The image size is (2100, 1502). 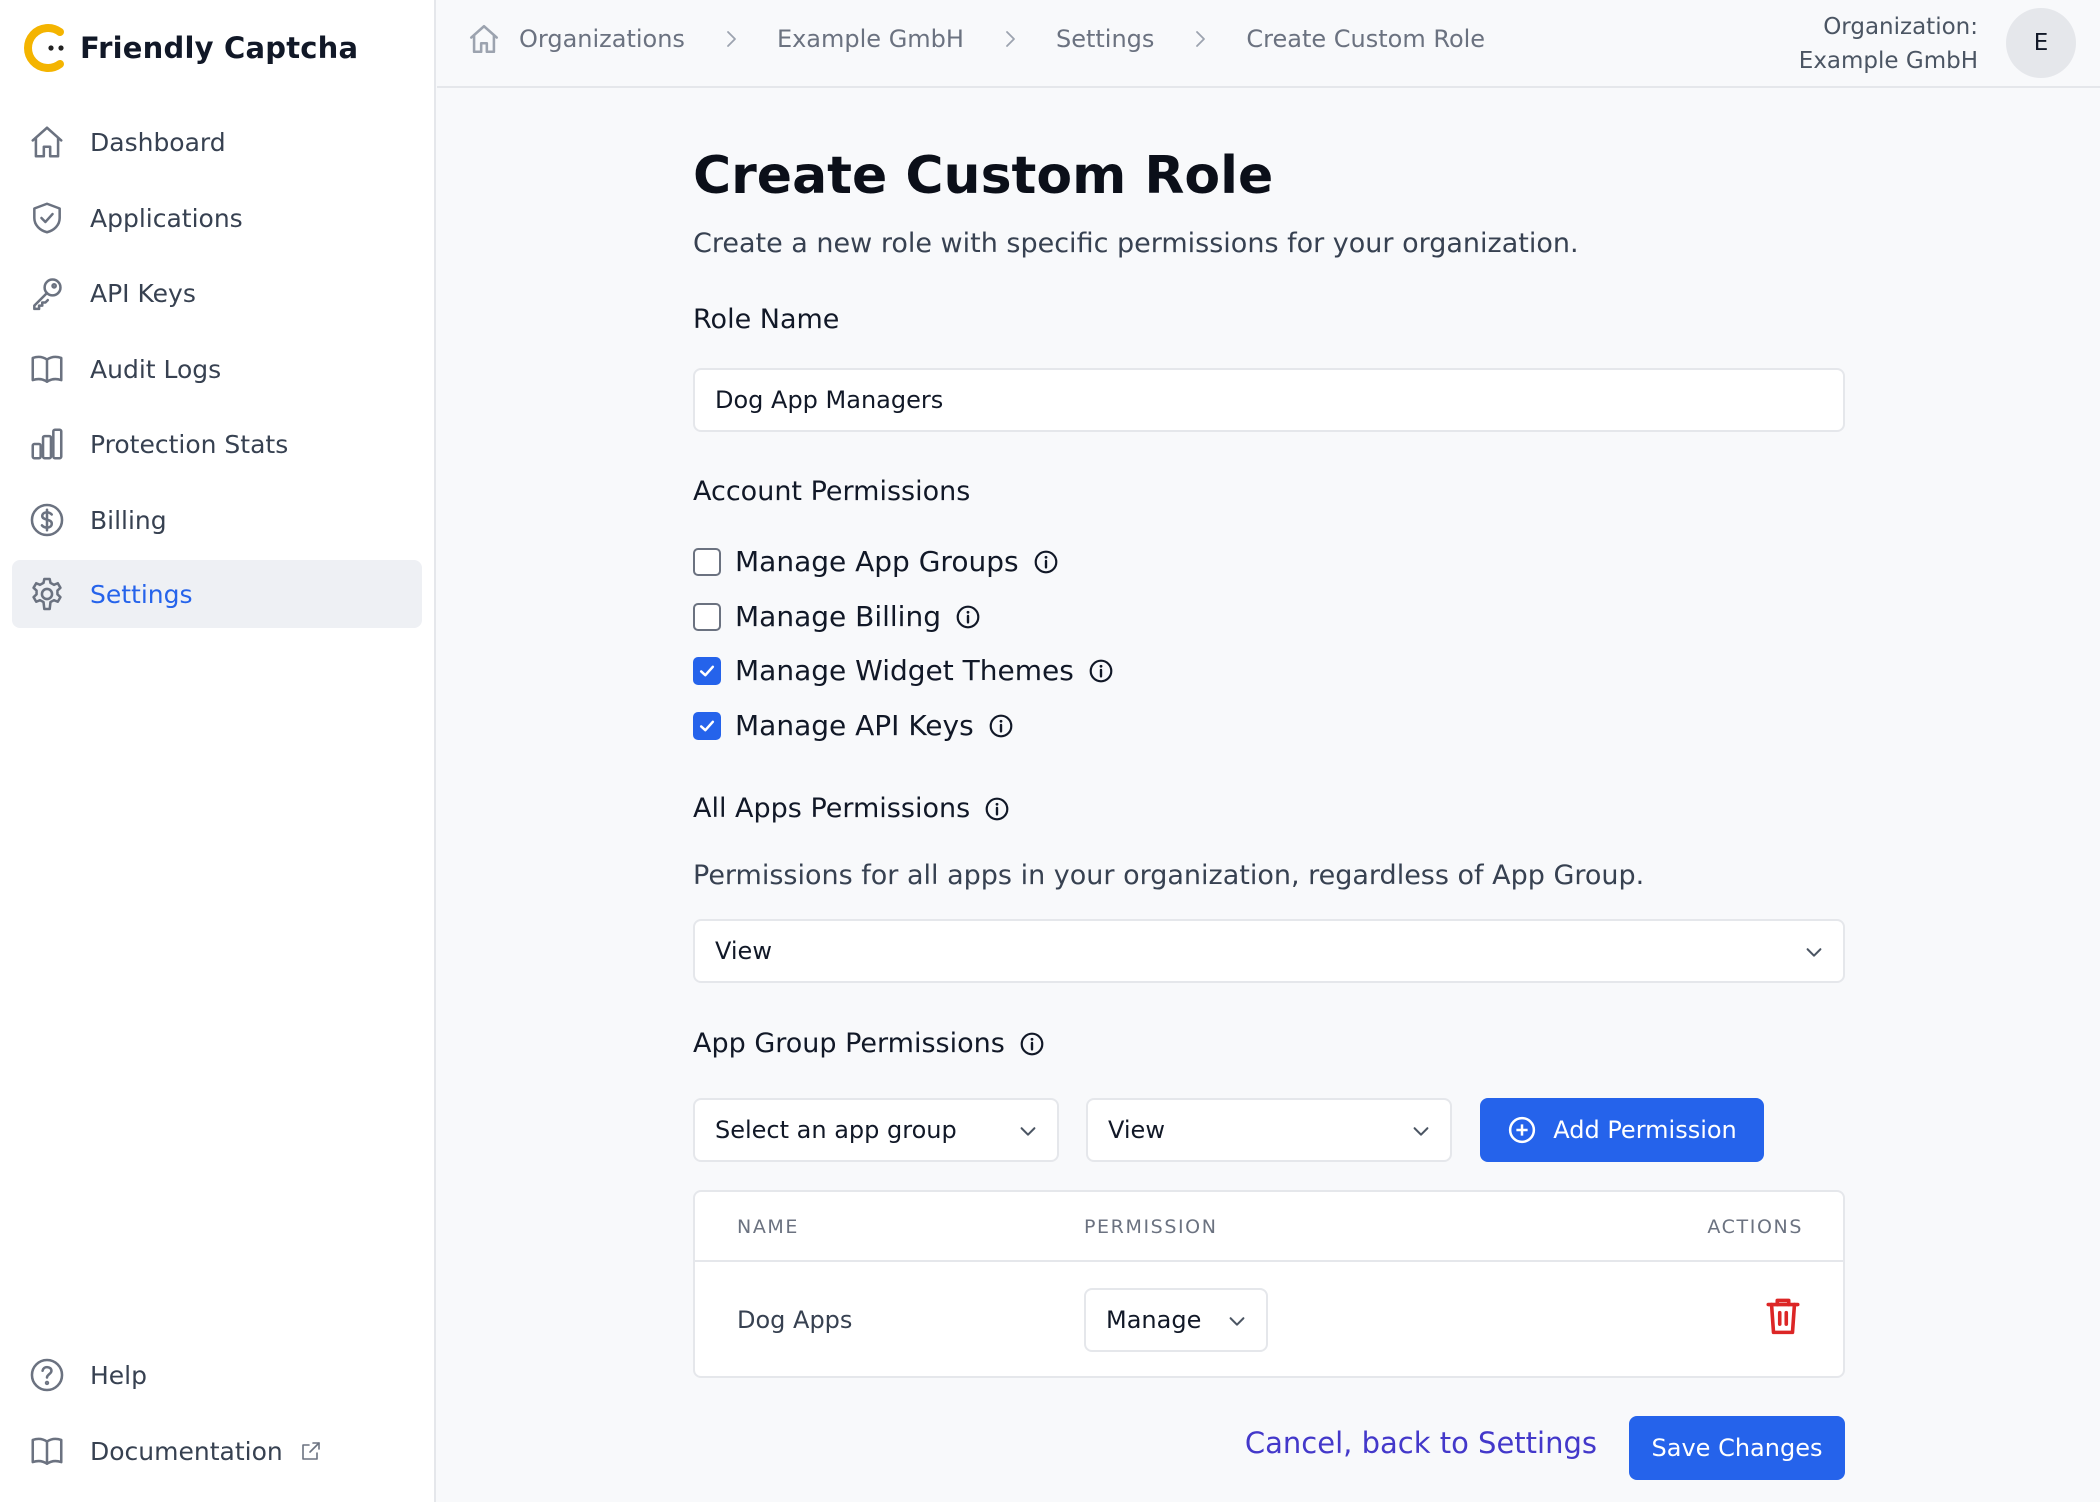 I want to click on sidebar-item-help: Help, so click(x=217, y=1375).